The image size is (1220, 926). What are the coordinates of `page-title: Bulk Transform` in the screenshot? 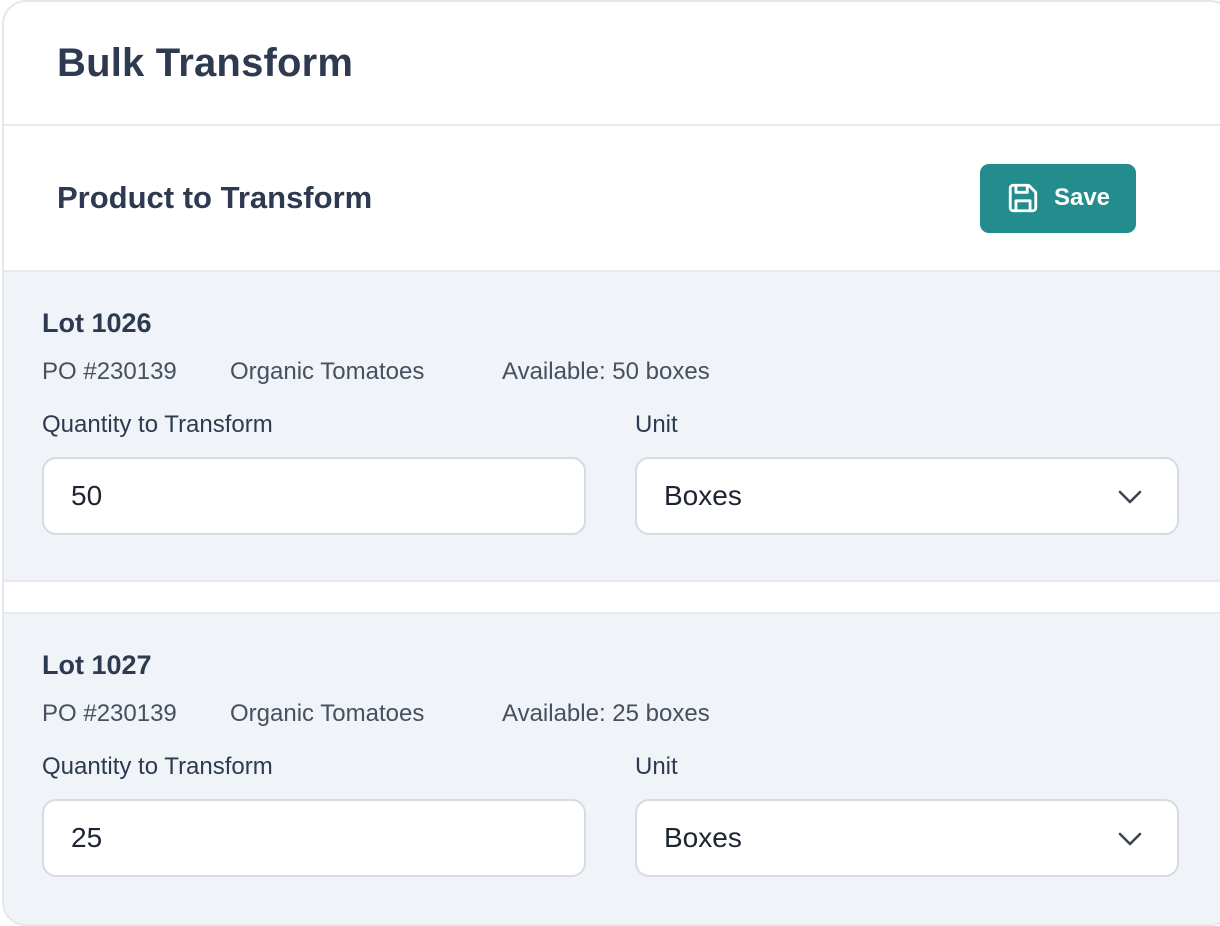 It's located at (205, 62).